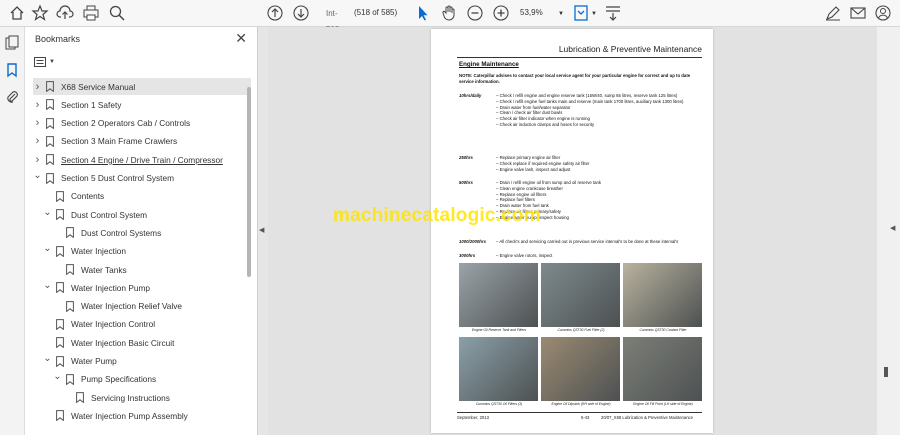 The height and width of the screenshot is (435, 900). What do you see at coordinates (98, 86) in the screenshot?
I see `bookmark-label: X68 Service Manual` at bounding box center [98, 86].